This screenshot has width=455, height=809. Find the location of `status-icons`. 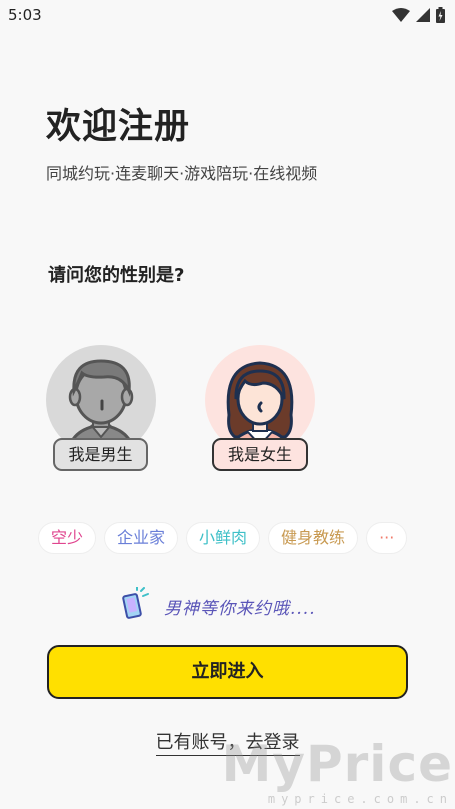

status-icons is located at coordinates (418, 15).